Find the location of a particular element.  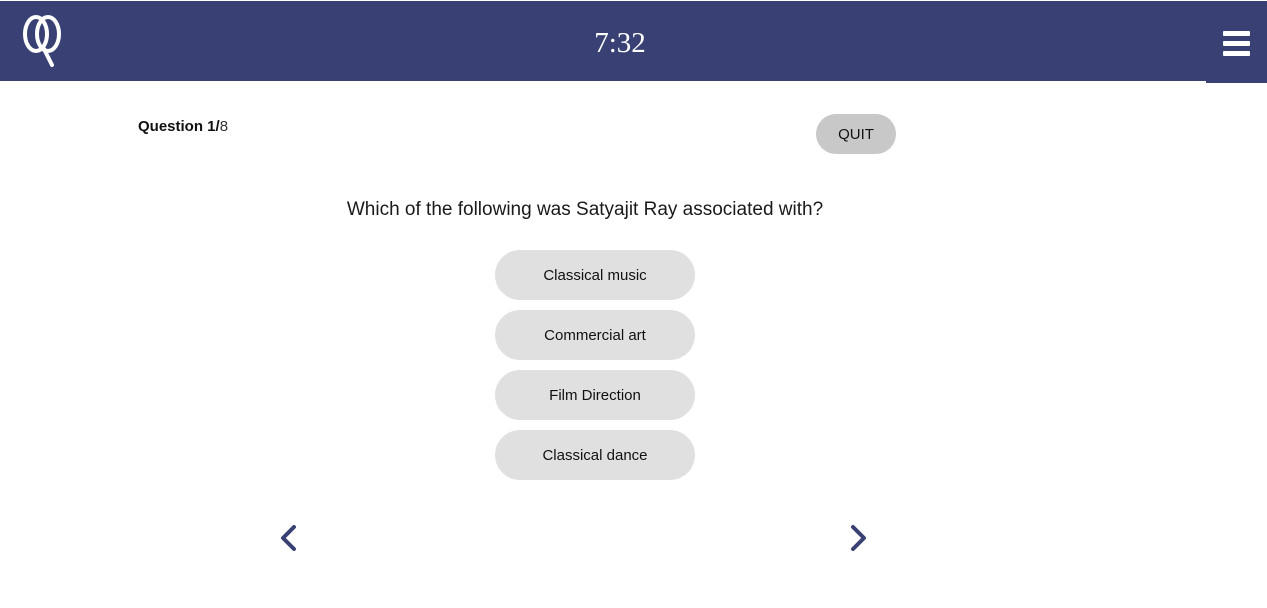

hamburger-menu-icon is located at coordinates (1238, 44).